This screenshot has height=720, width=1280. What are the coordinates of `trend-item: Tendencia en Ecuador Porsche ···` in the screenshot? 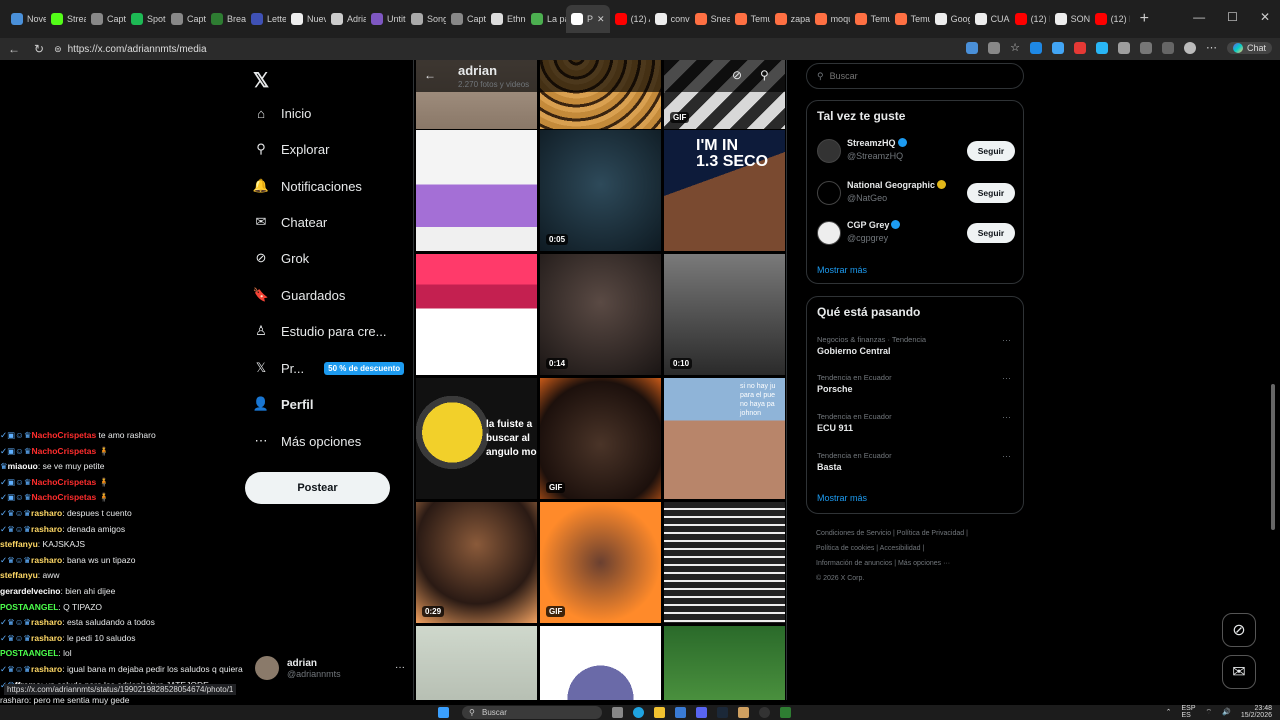 It's located at (916, 383).